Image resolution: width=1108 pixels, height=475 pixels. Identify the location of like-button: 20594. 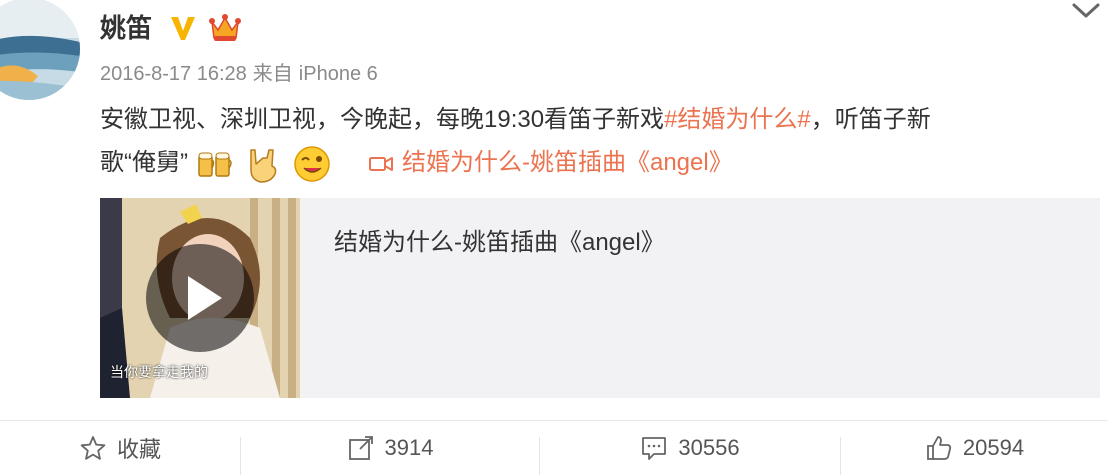
(974, 447).